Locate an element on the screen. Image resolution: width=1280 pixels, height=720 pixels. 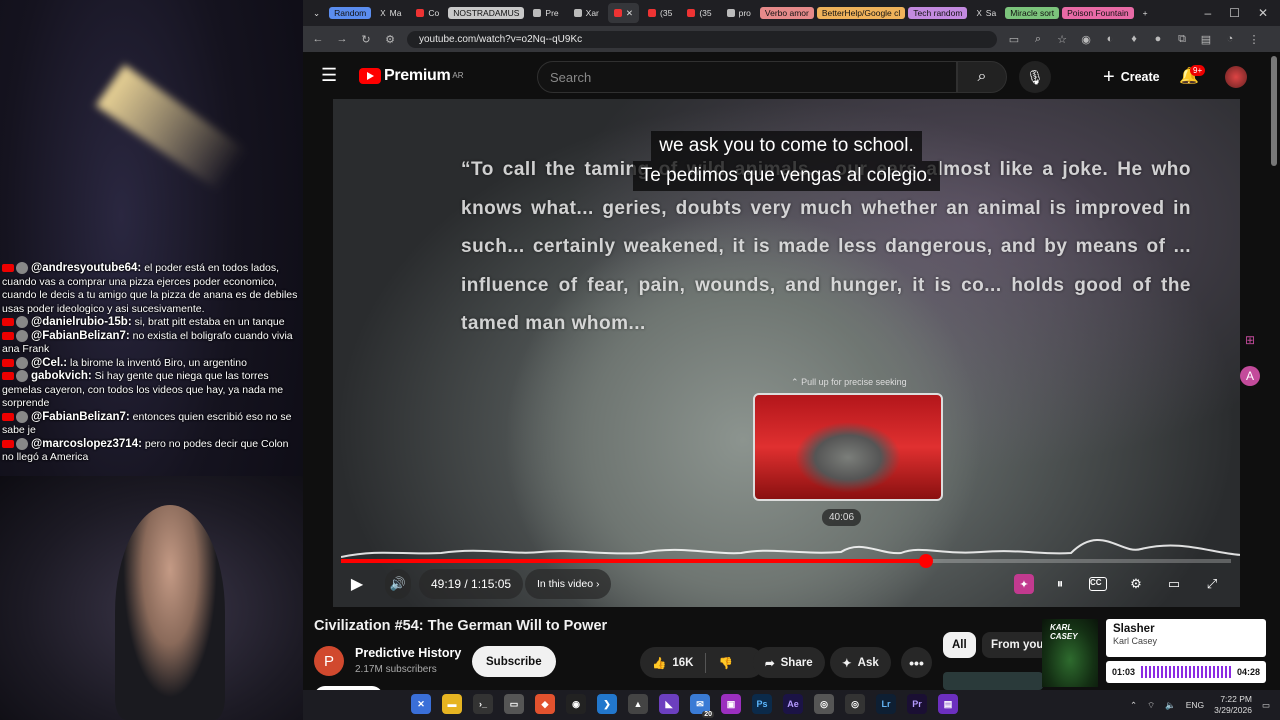
app-icon: ▣ is located at coordinates (731, 704).